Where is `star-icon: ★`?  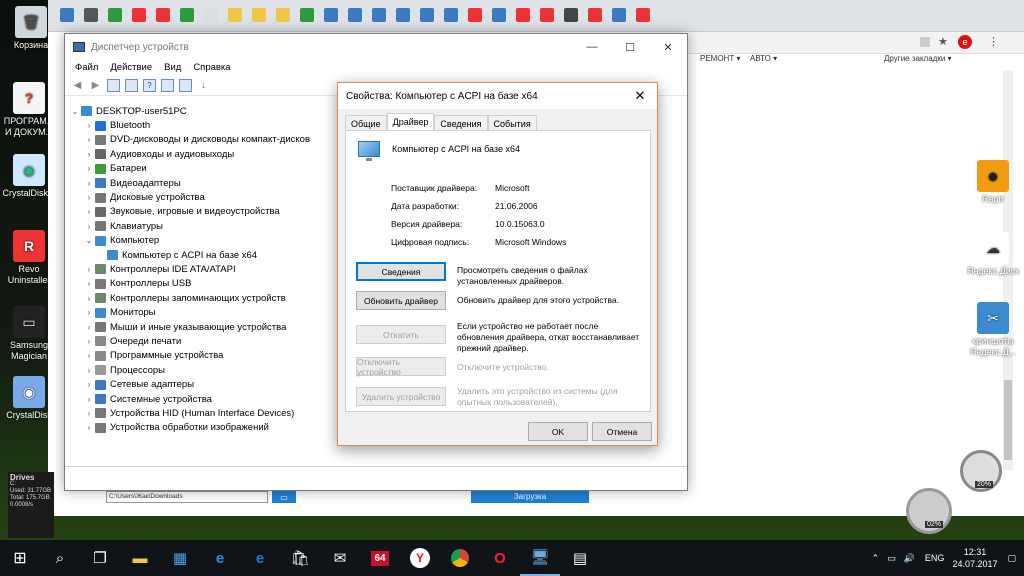 star-icon: ★ is located at coordinates (943, 41).